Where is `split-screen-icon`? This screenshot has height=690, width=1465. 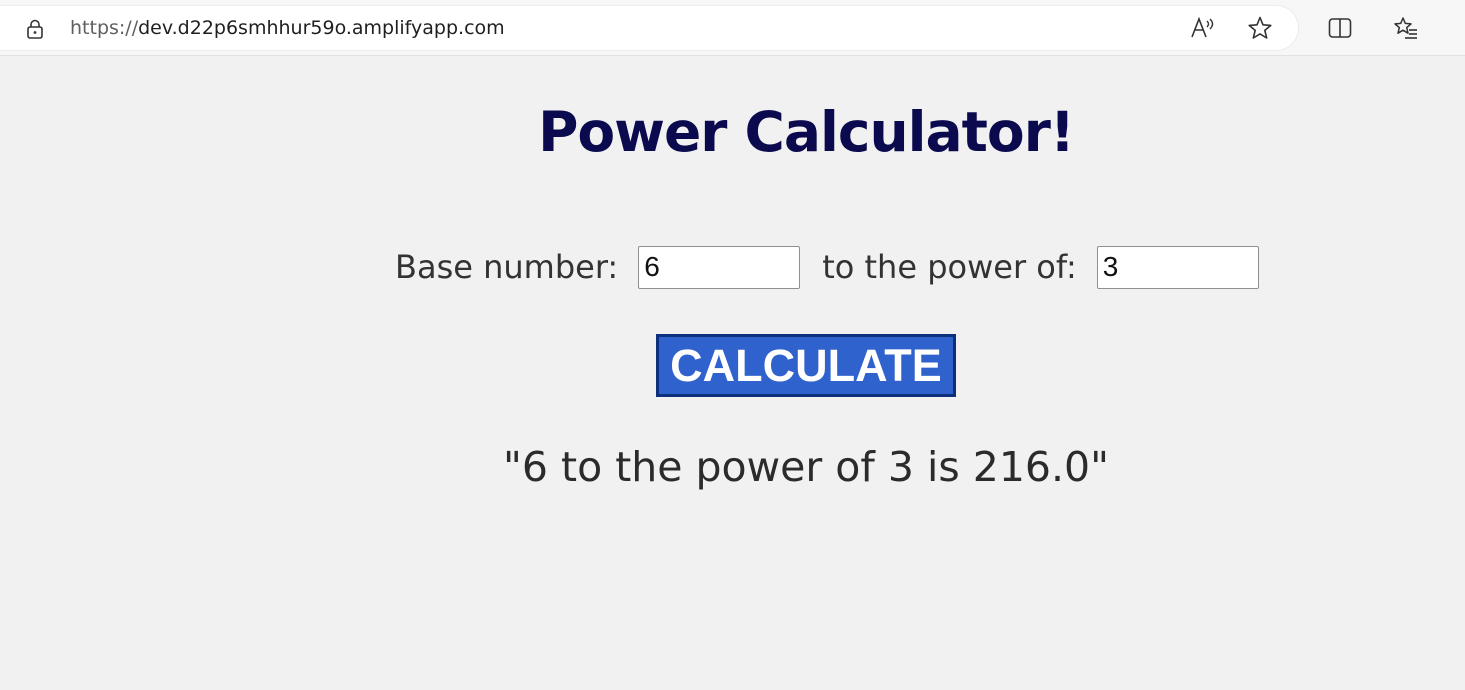 split-screen-icon is located at coordinates (1340, 28).